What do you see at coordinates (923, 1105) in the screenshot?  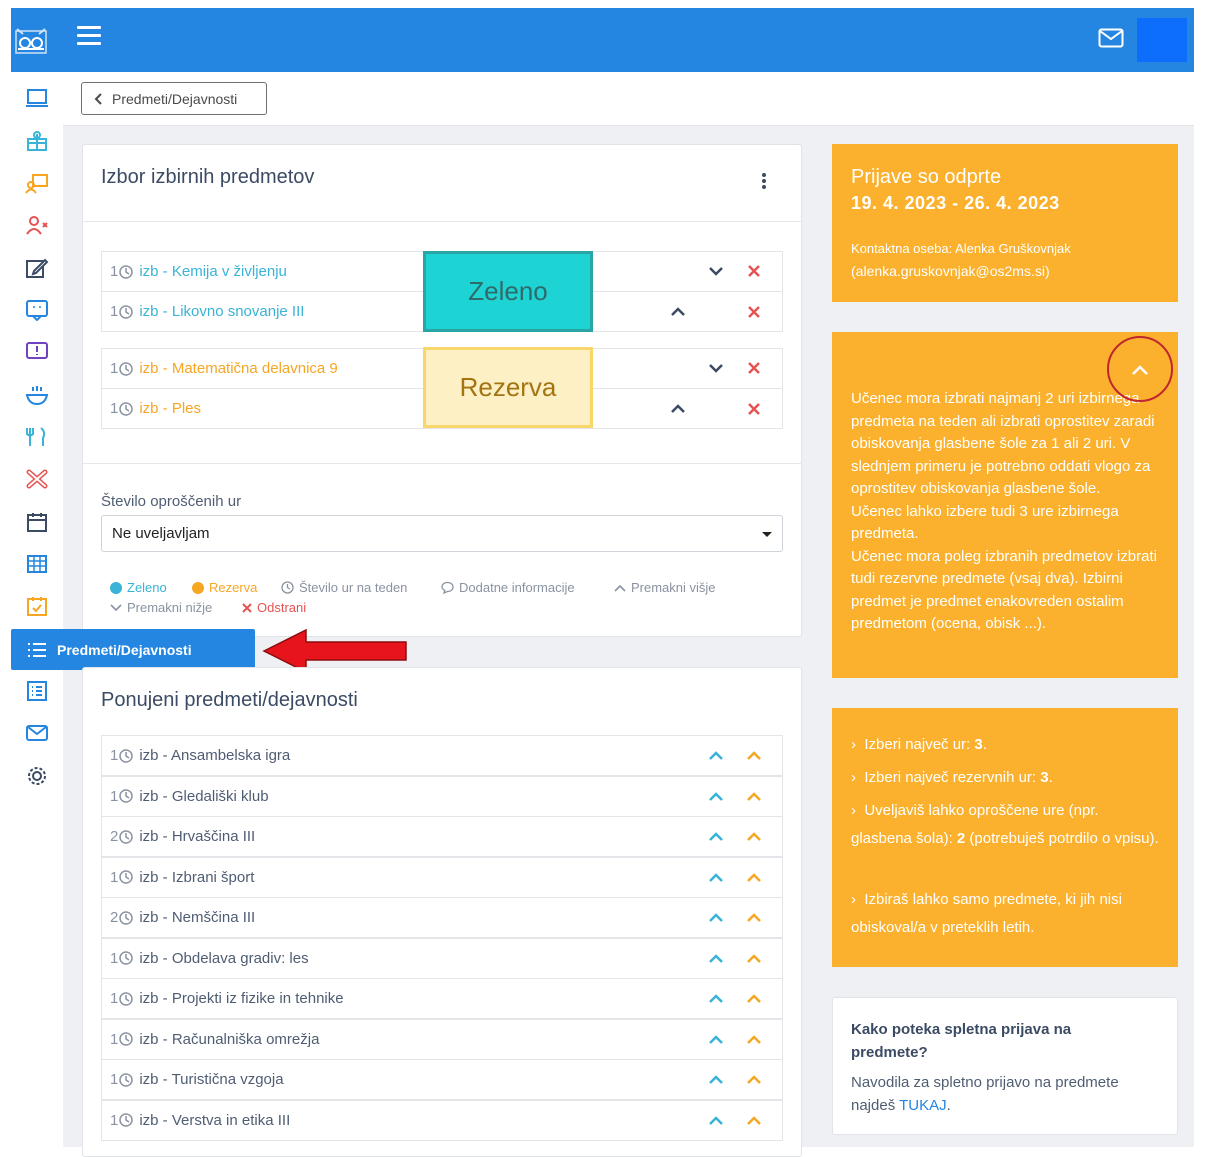 I see `help-link: TUKAJ` at bounding box center [923, 1105].